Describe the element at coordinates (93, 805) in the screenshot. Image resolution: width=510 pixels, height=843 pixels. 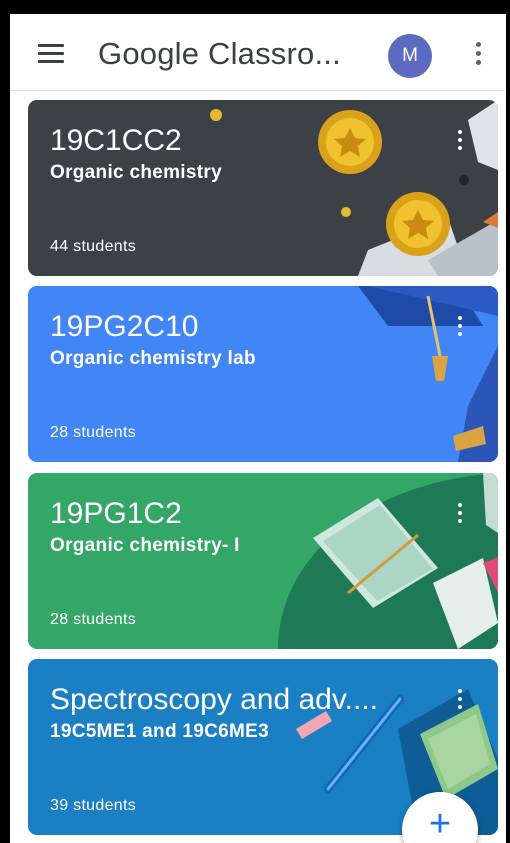
I see `student-count: 39 students` at that location.